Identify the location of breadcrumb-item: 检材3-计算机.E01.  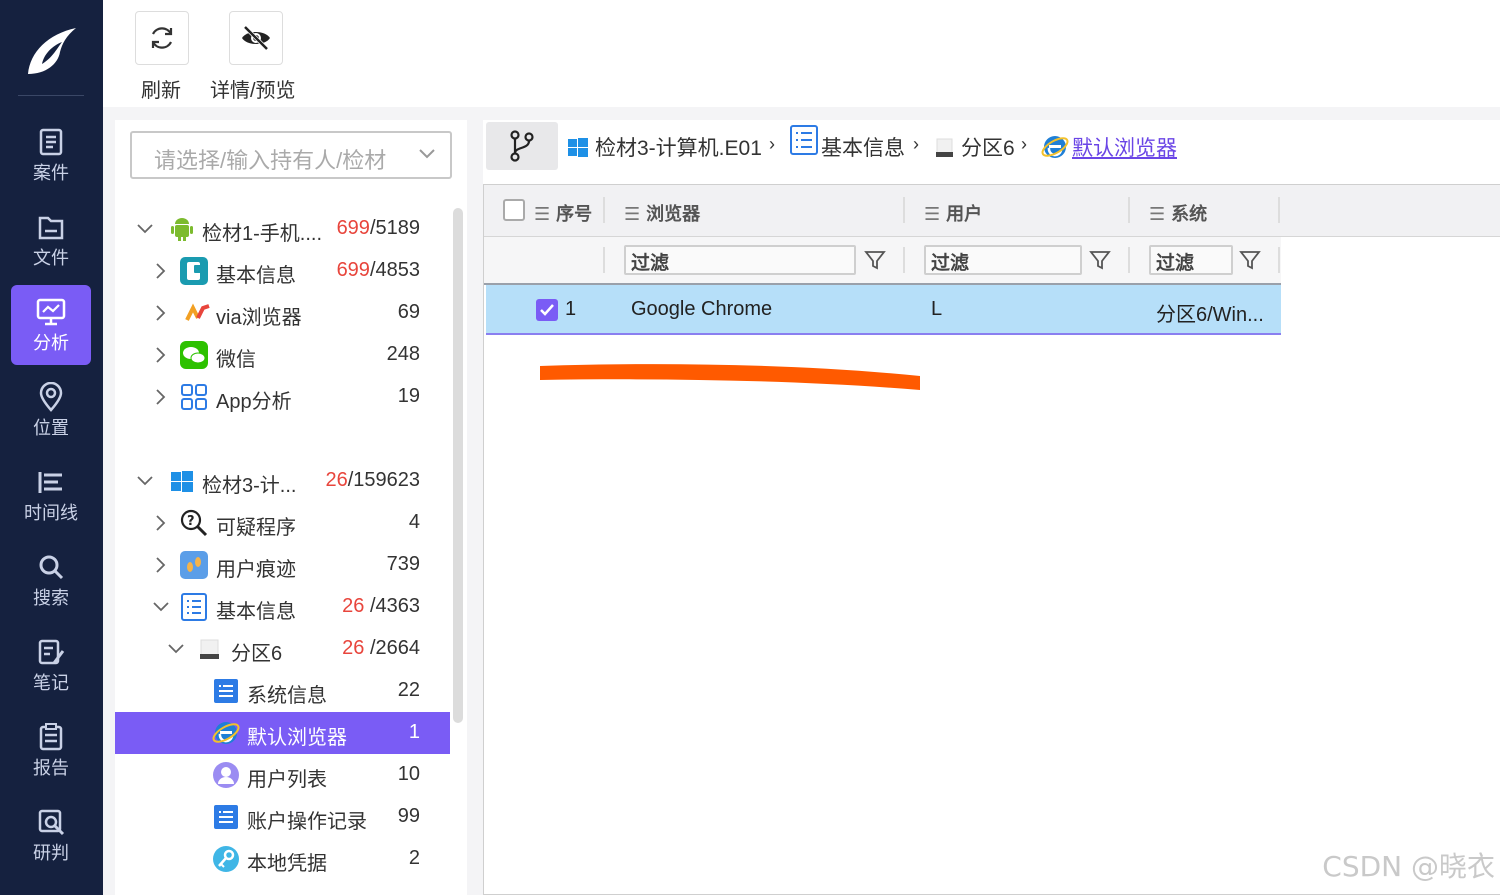
(678, 147).